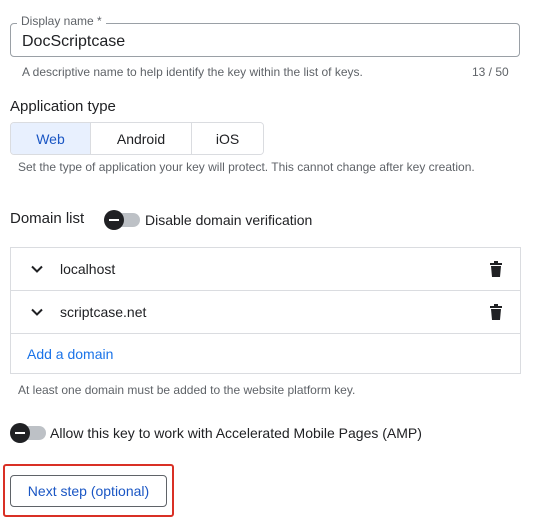 Image resolution: width=539 pixels, height=526 pixels. Describe the element at coordinates (229, 220) in the screenshot. I see `disable-domain-verification-label: Disable domain verification` at that location.